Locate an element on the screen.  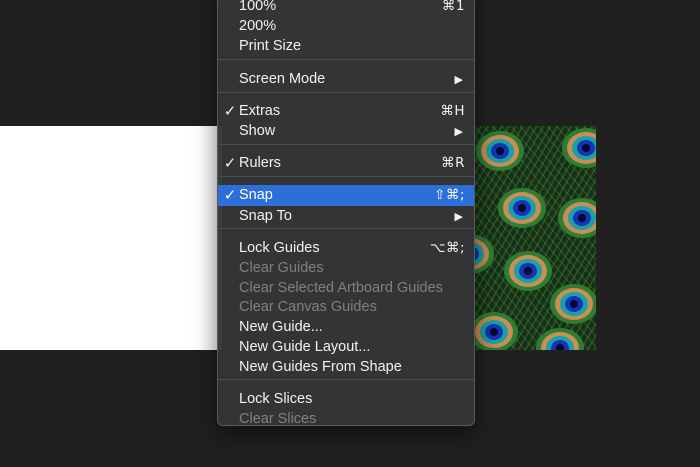
menu-item-clear-slices: Clear Slices is located at coordinates (346, 419).